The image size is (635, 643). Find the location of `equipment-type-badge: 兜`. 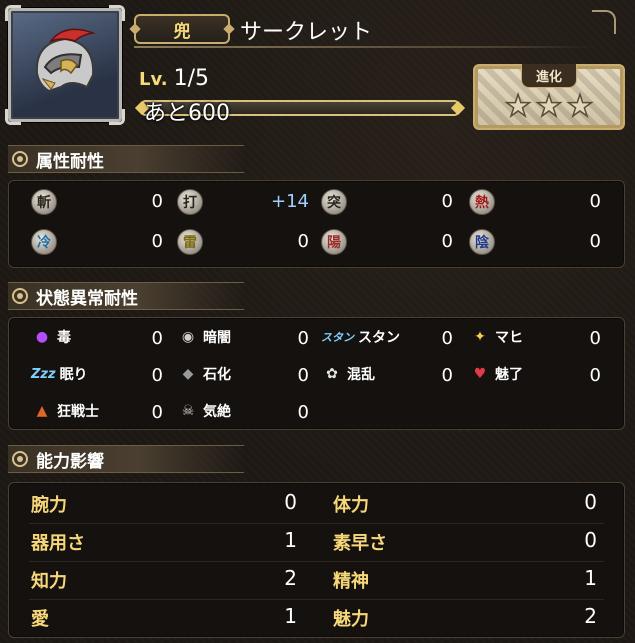

equipment-type-badge: 兜 is located at coordinates (182, 29).